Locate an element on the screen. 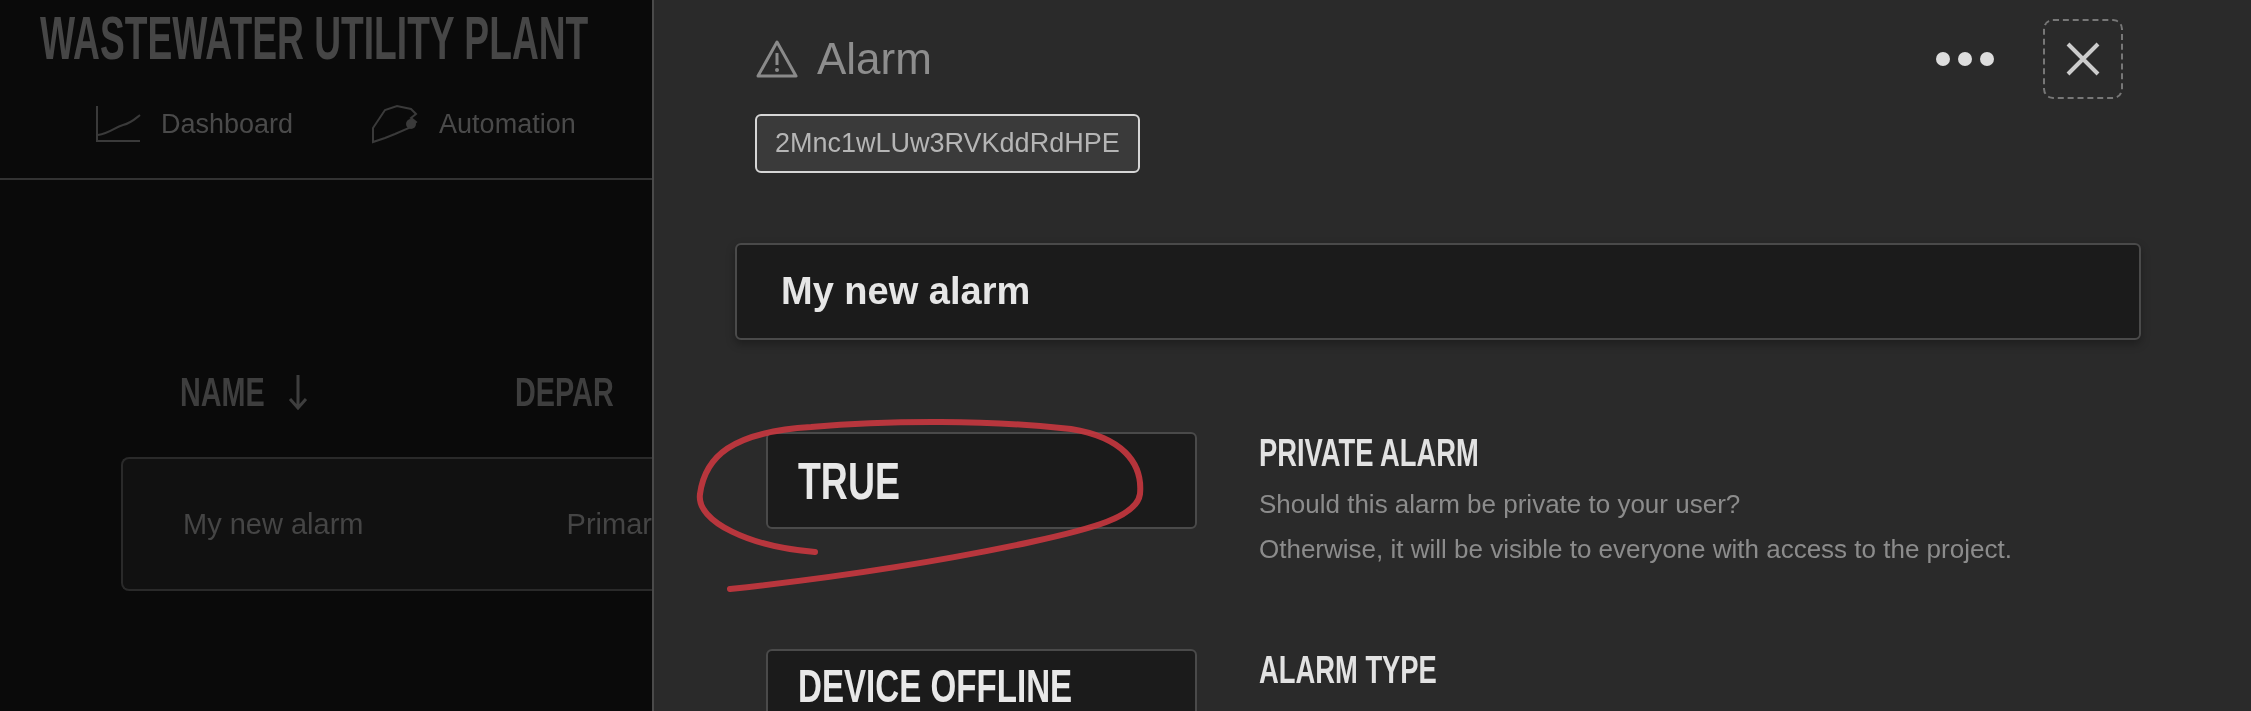 The image size is (2251, 711). close-icon is located at coordinates (2083, 59).